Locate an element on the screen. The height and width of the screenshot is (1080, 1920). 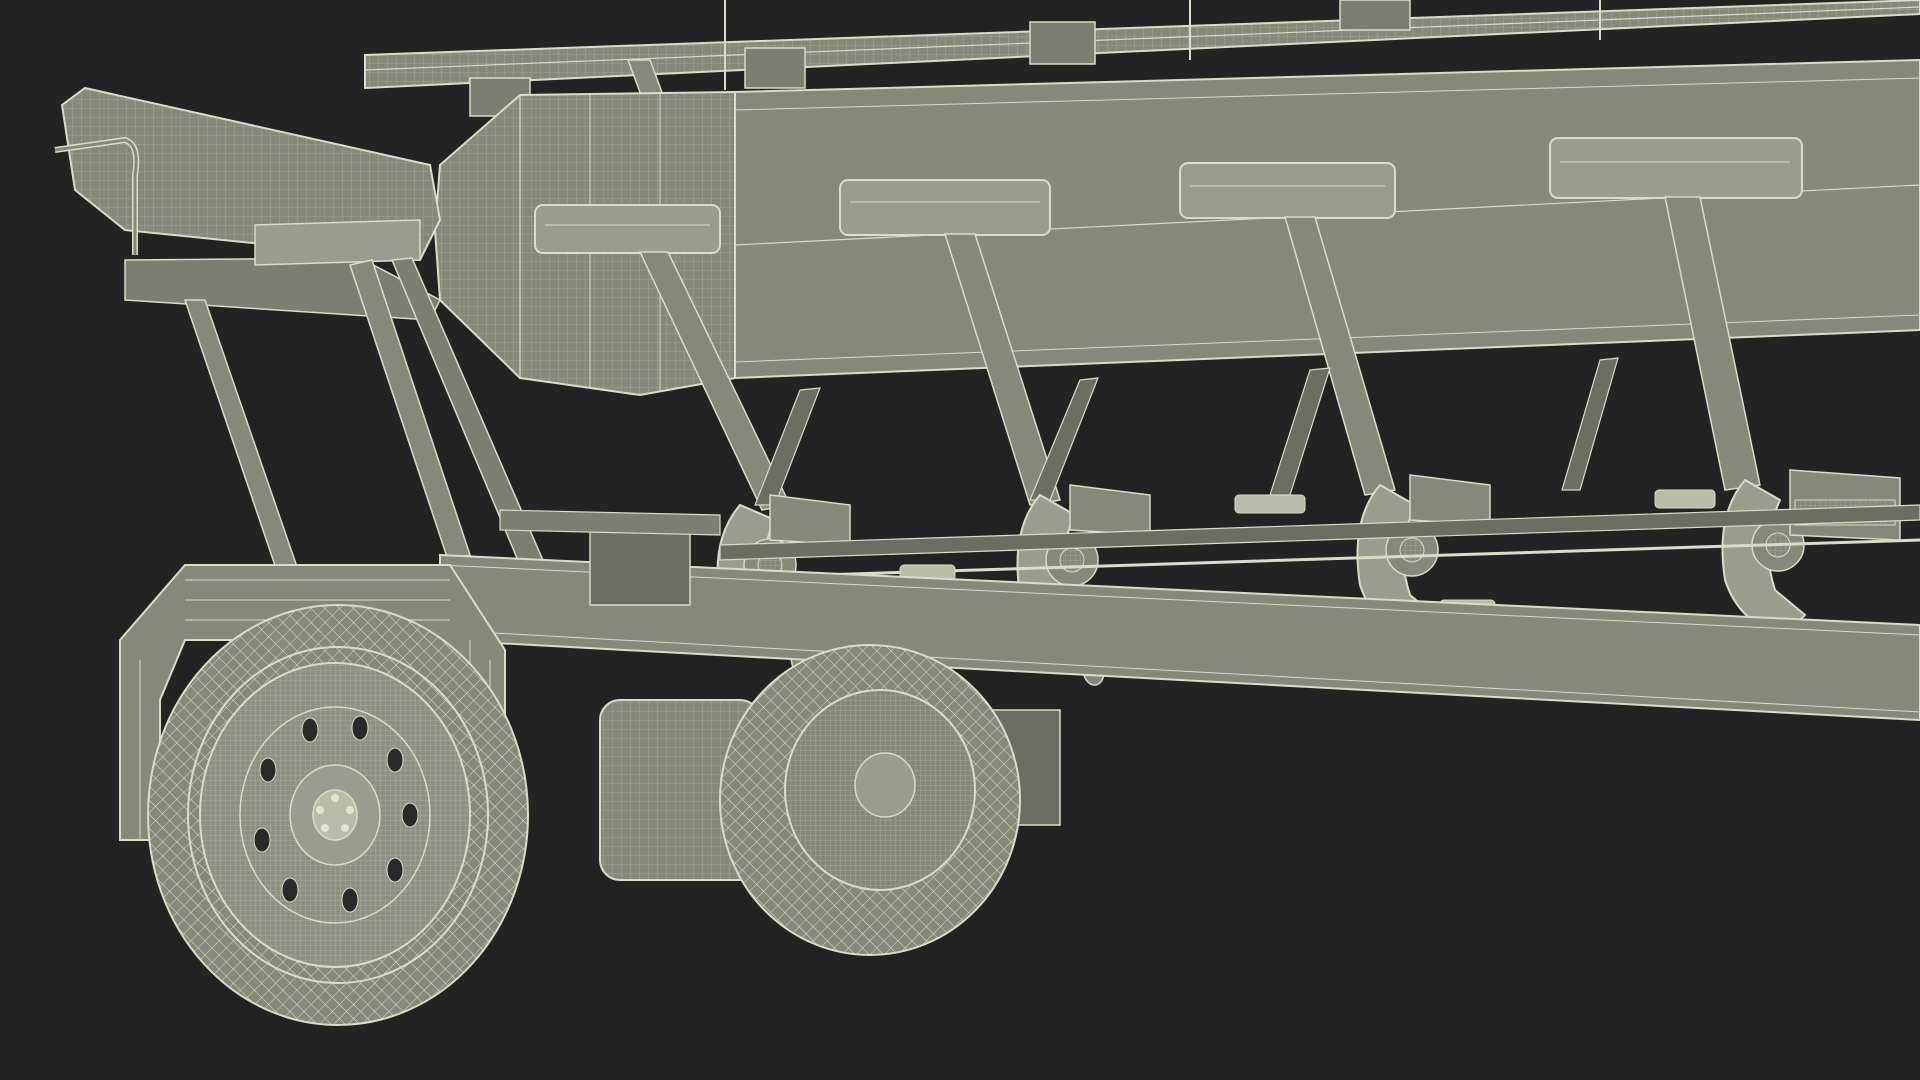
far-wheel is located at coordinates (870, 800).